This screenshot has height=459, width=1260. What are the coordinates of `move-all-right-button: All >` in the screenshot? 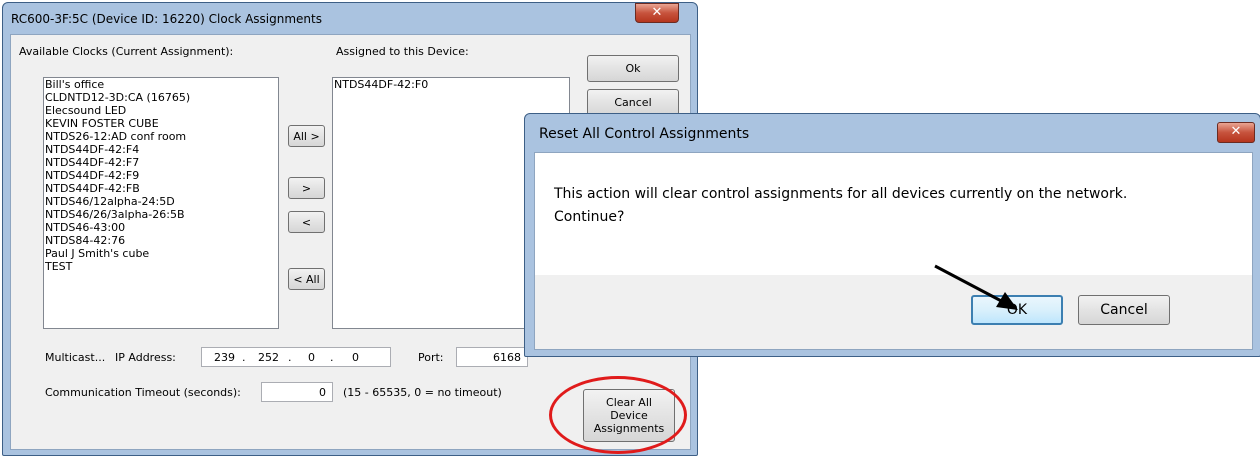 It's located at (306, 136).